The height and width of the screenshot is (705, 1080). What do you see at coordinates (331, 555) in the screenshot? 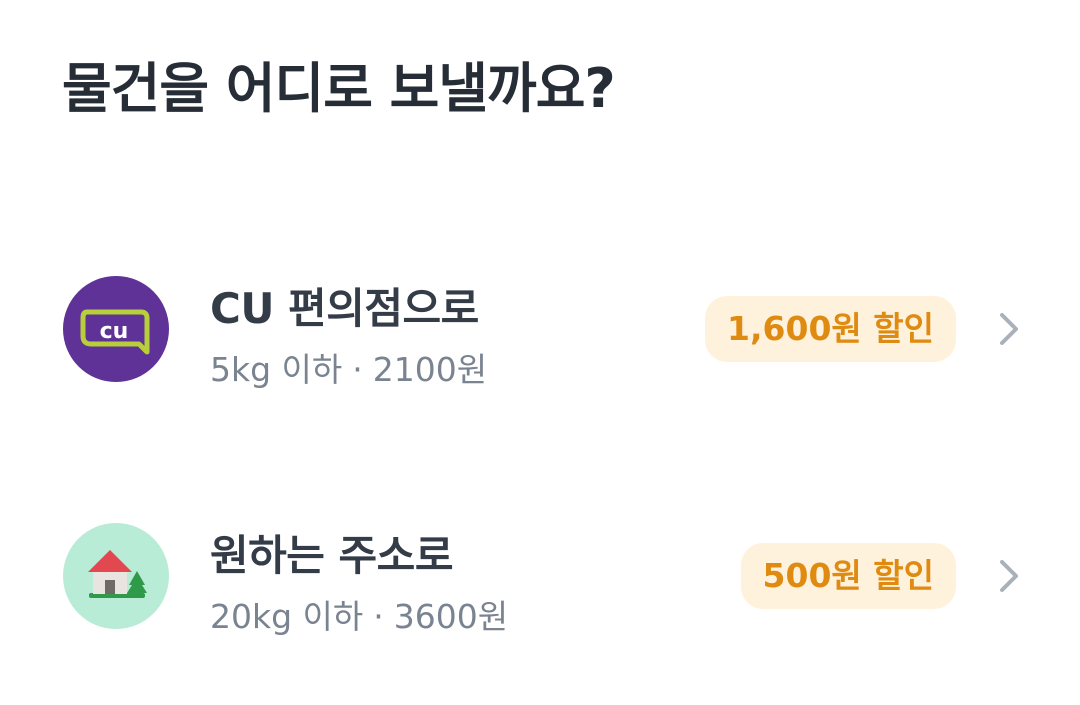
I see `option-title: 원하는 주소로` at bounding box center [331, 555].